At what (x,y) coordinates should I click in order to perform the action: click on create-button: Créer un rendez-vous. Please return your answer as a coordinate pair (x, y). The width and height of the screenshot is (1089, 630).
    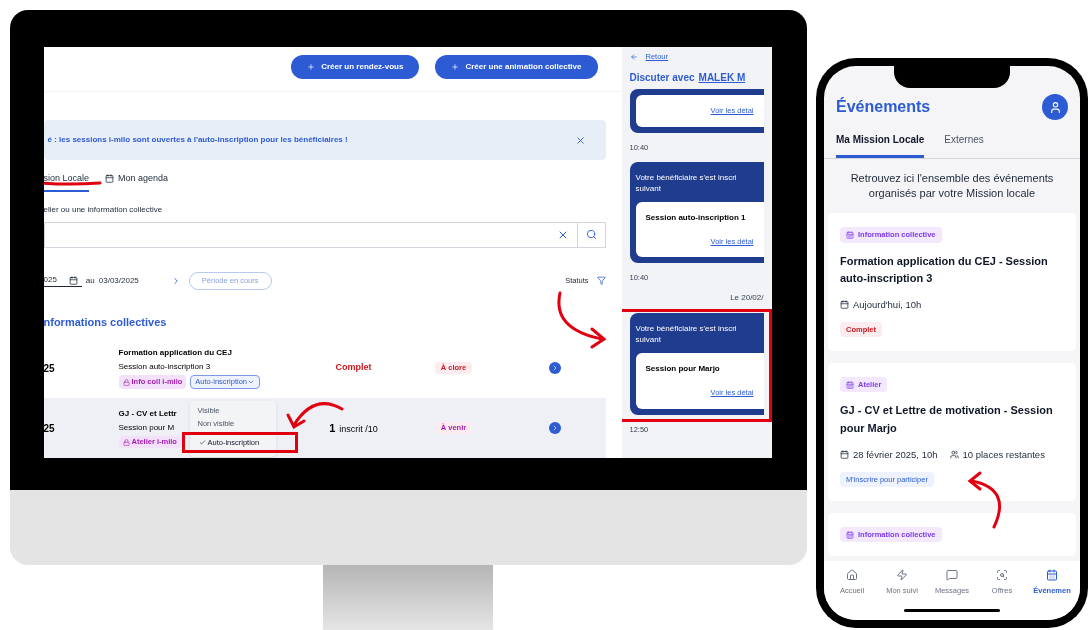
    Looking at the image, I should click on (355, 67).